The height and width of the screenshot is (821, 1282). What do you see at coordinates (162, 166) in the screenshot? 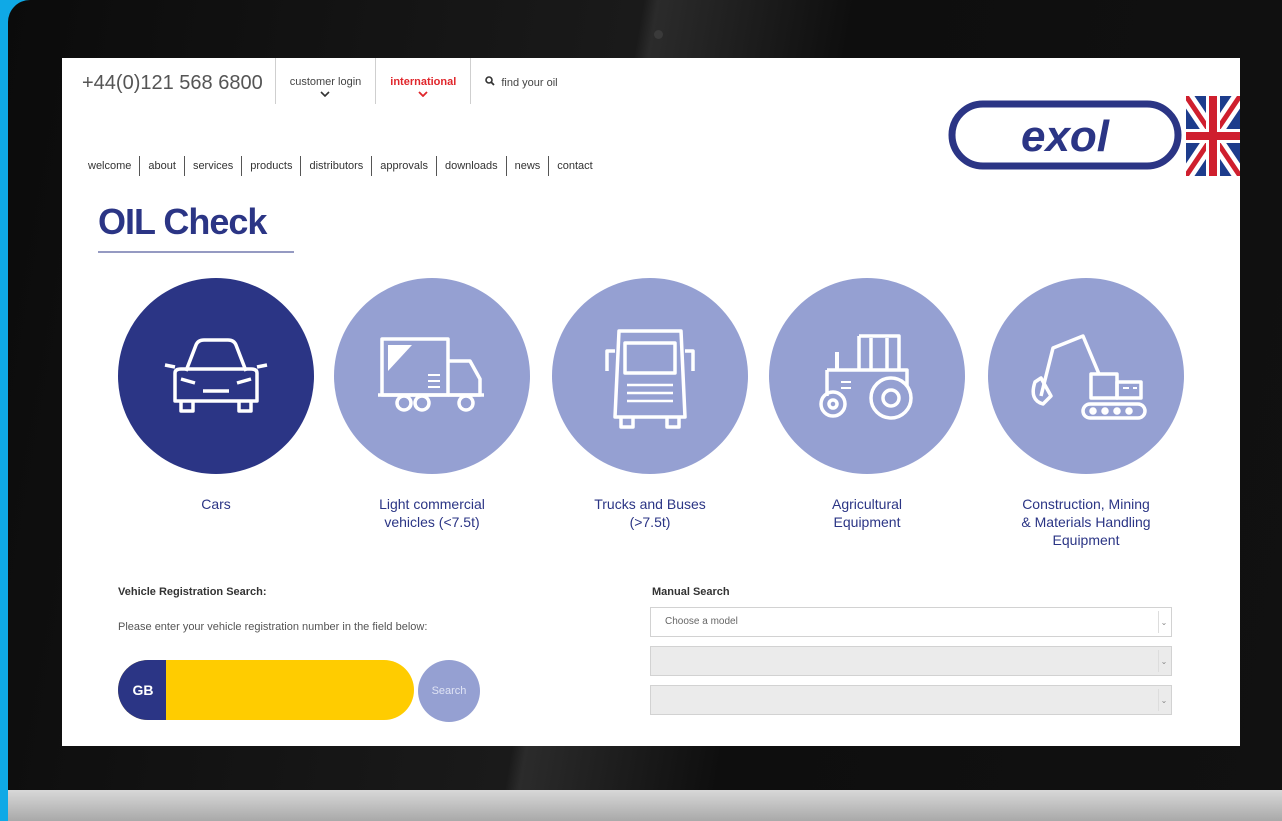
I see `nav-about: about` at bounding box center [162, 166].